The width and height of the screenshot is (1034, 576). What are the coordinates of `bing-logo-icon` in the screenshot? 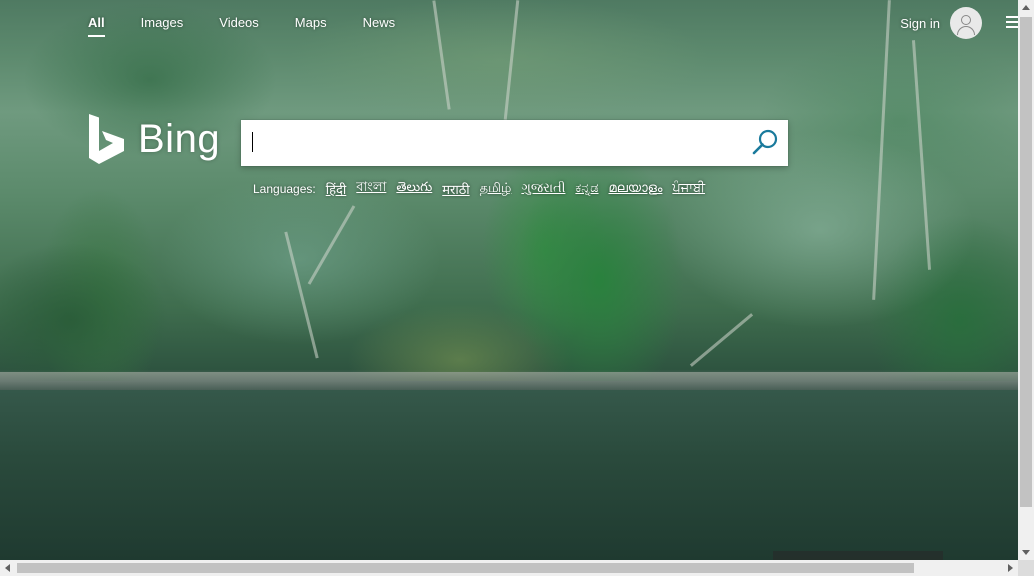 It's located at (106, 139).